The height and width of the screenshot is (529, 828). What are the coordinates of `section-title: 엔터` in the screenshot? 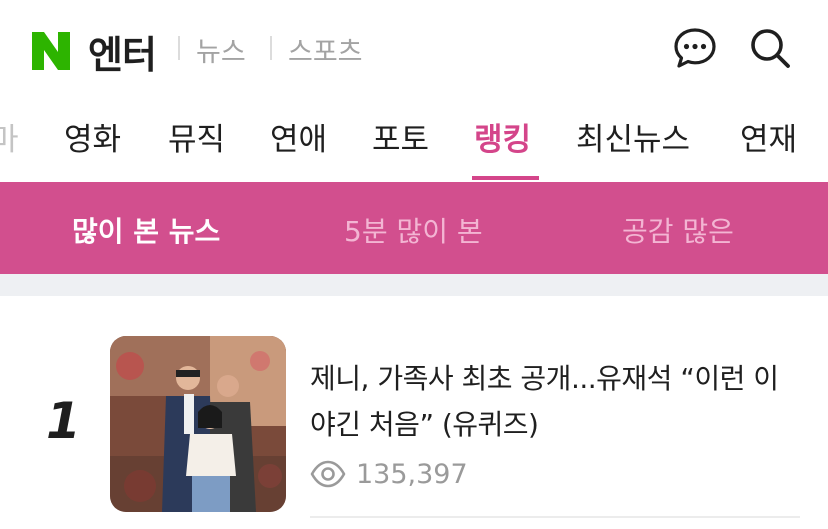 It's located at (122, 51).